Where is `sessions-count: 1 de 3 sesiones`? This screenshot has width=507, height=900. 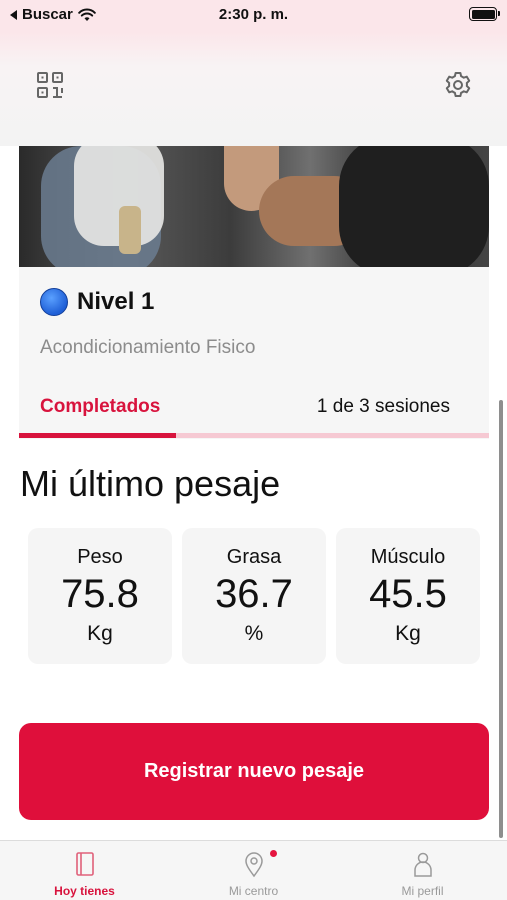
sessions-count: 1 de 3 sesiones is located at coordinates (383, 406).